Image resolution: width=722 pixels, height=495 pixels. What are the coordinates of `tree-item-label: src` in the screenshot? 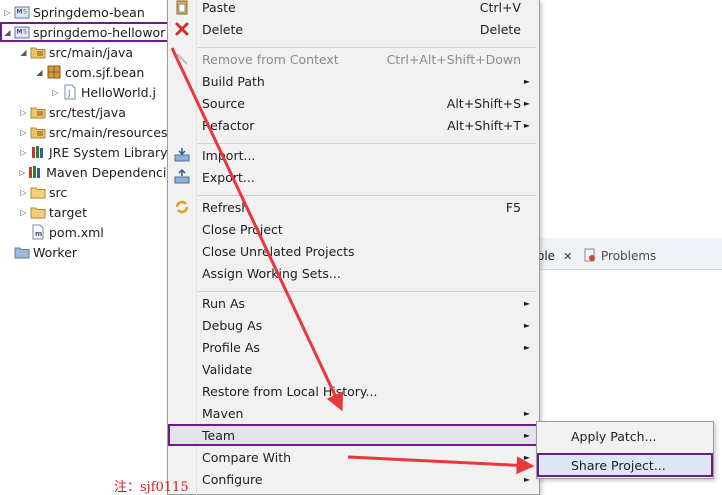 It's located at (58, 192).